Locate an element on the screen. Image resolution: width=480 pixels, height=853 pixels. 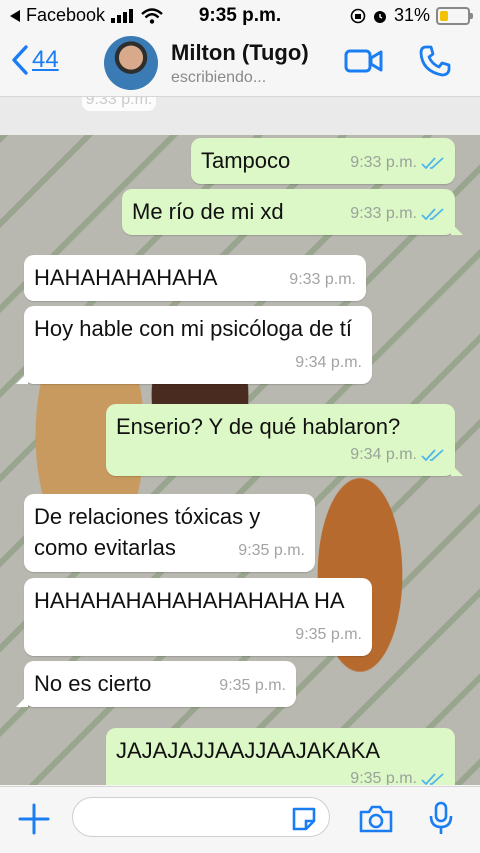
unread-count: 44 is located at coordinates (45, 59).